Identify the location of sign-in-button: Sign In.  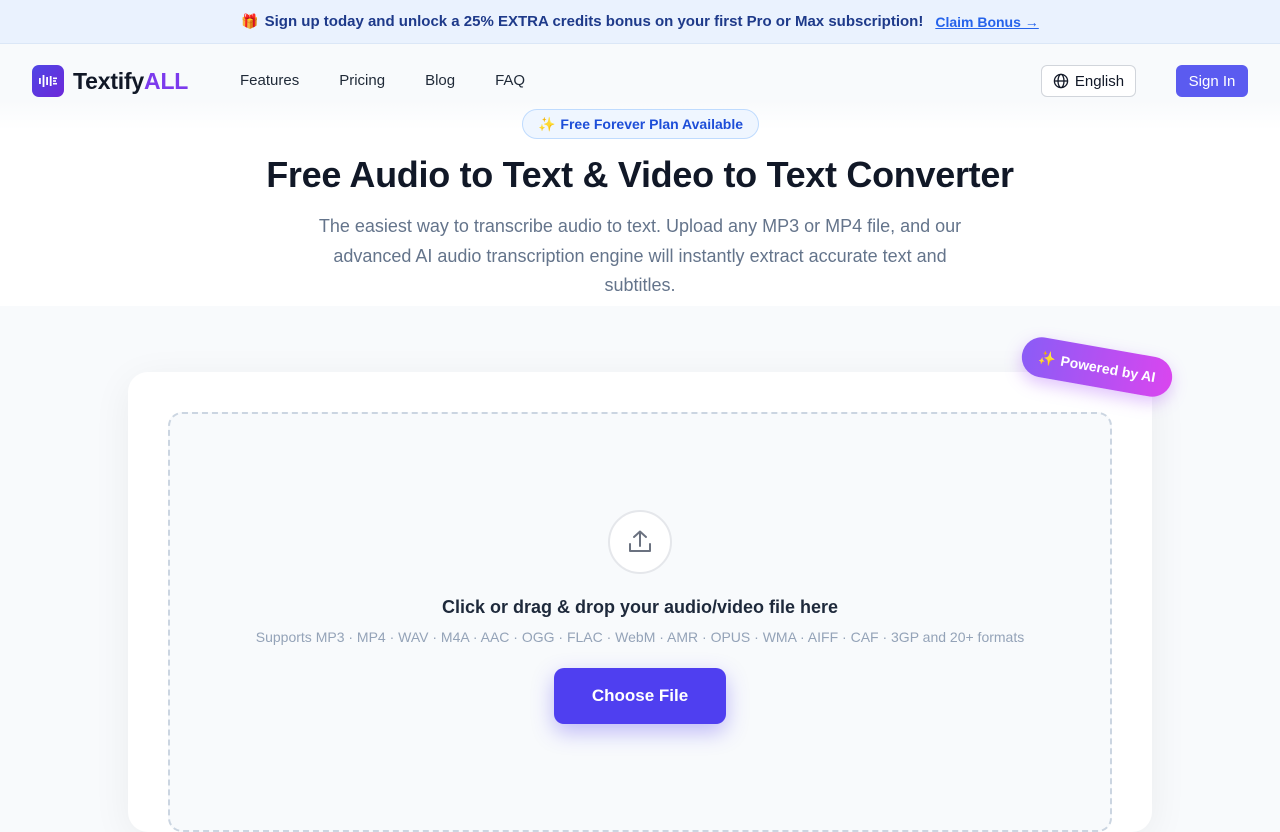
(1212, 81).